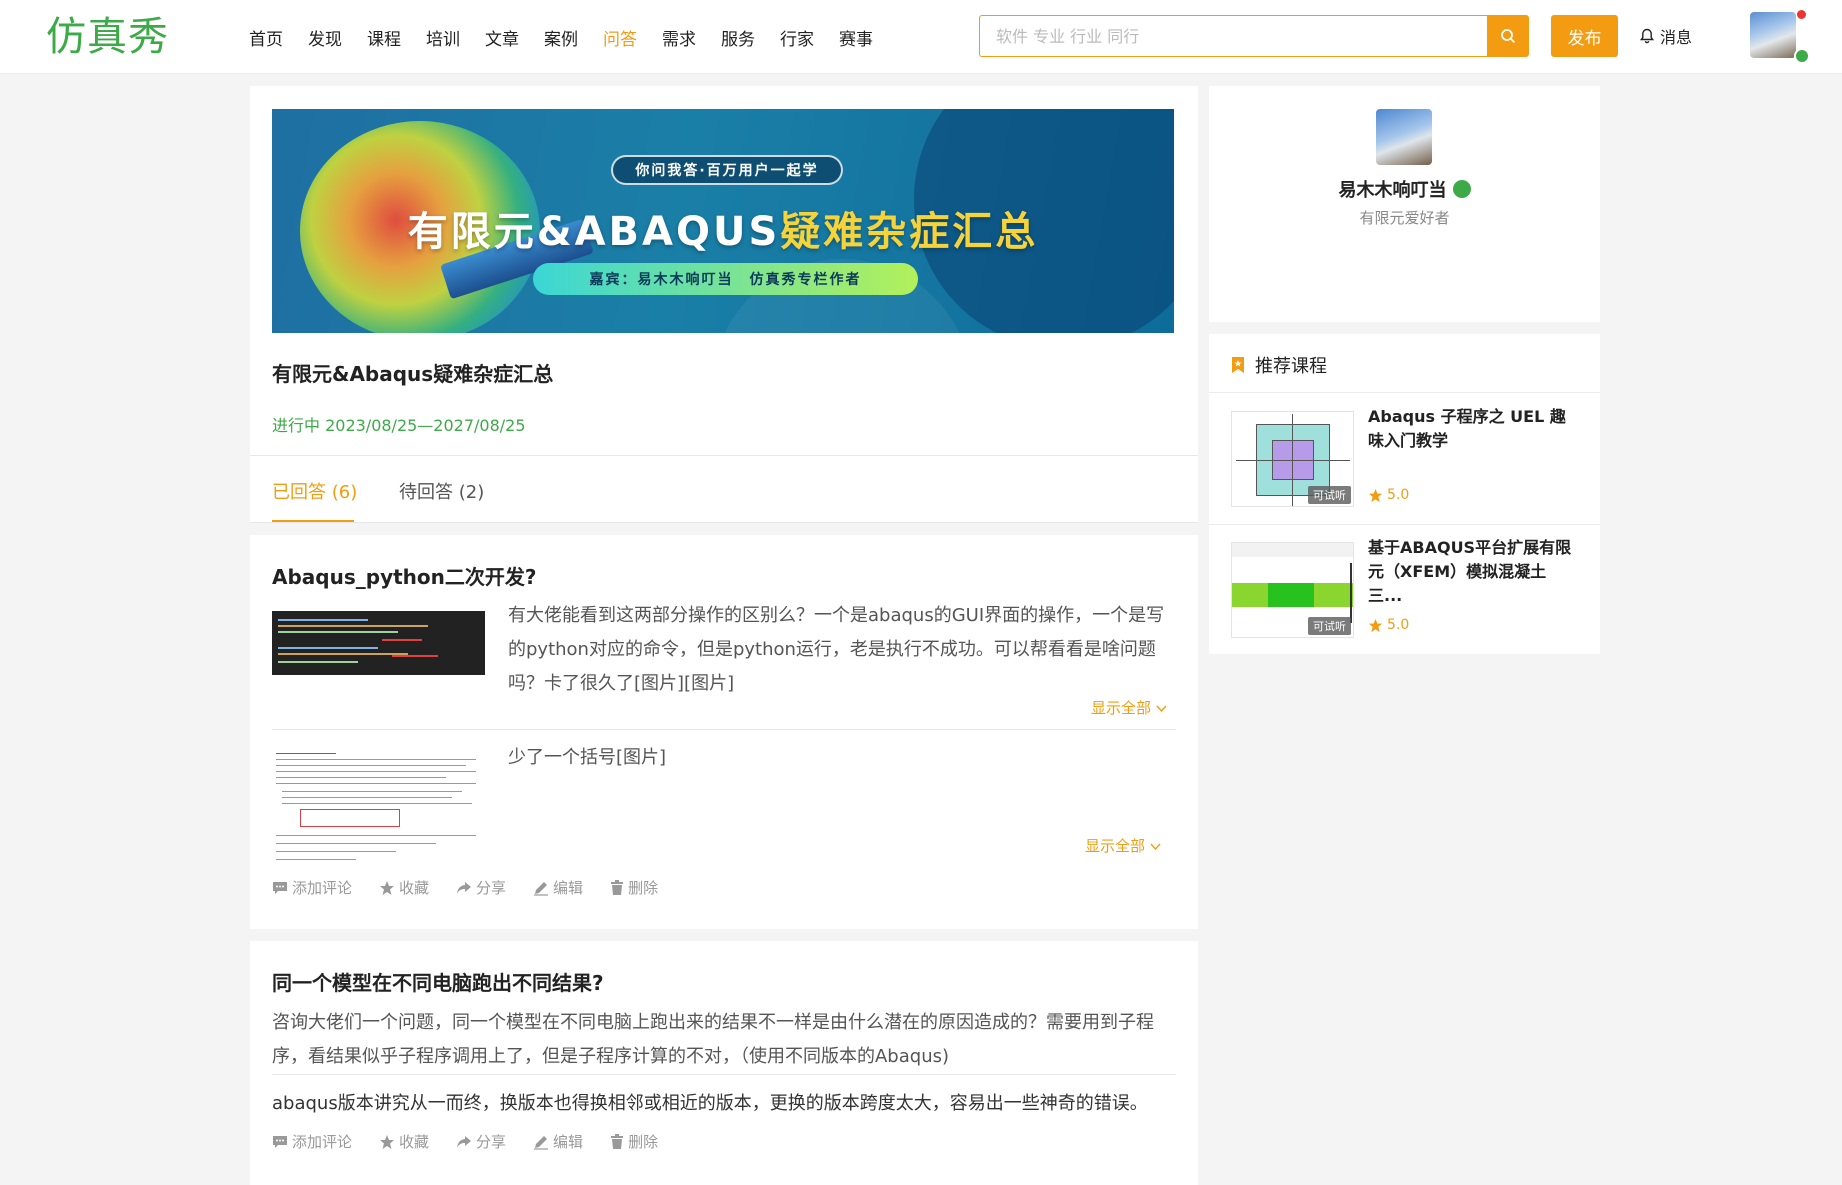 The width and height of the screenshot is (1842, 1185). Describe the element at coordinates (1233, 36) in the screenshot. I see `search-input` at that location.